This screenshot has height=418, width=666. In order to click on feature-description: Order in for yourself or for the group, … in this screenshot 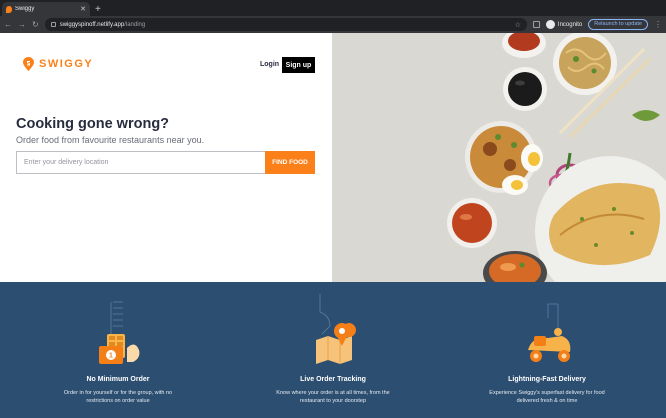, I will do `click(118, 397)`.